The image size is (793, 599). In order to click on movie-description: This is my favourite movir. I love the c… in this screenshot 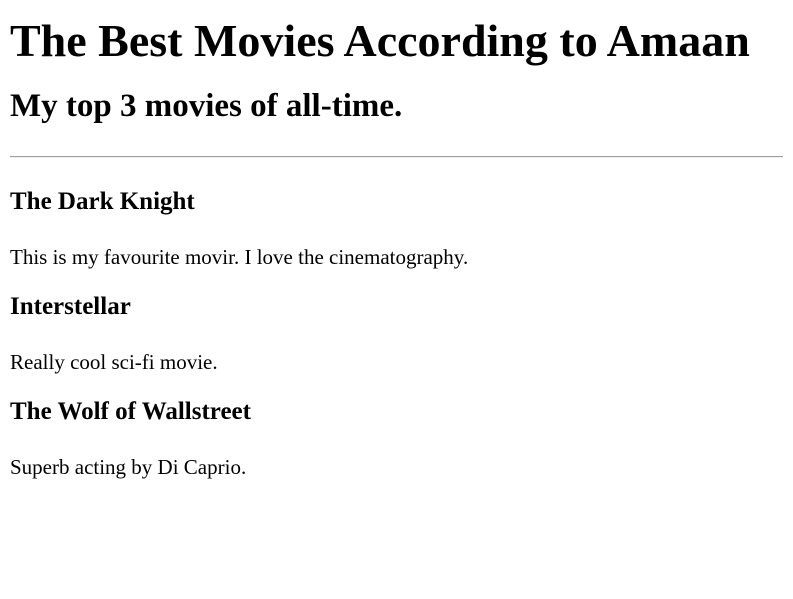, I will do `click(239, 257)`.